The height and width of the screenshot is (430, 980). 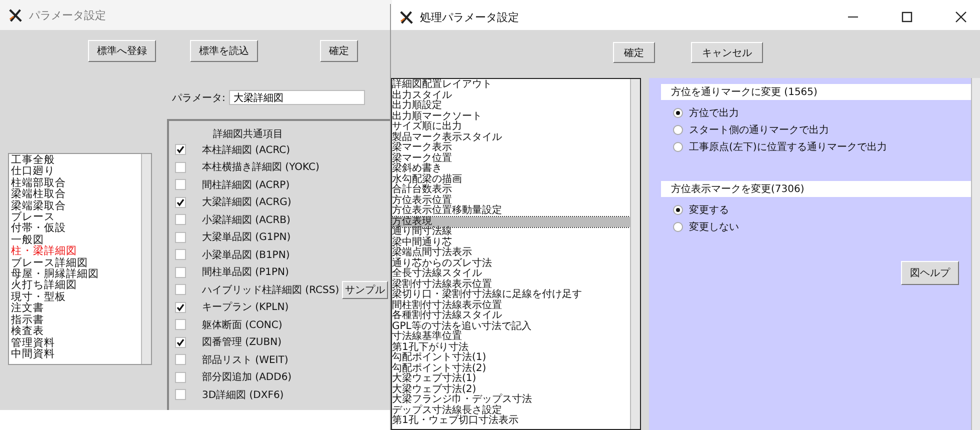 I want to click on settings-item: 間柱割付寸法線表示位置, so click(x=511, y=305).